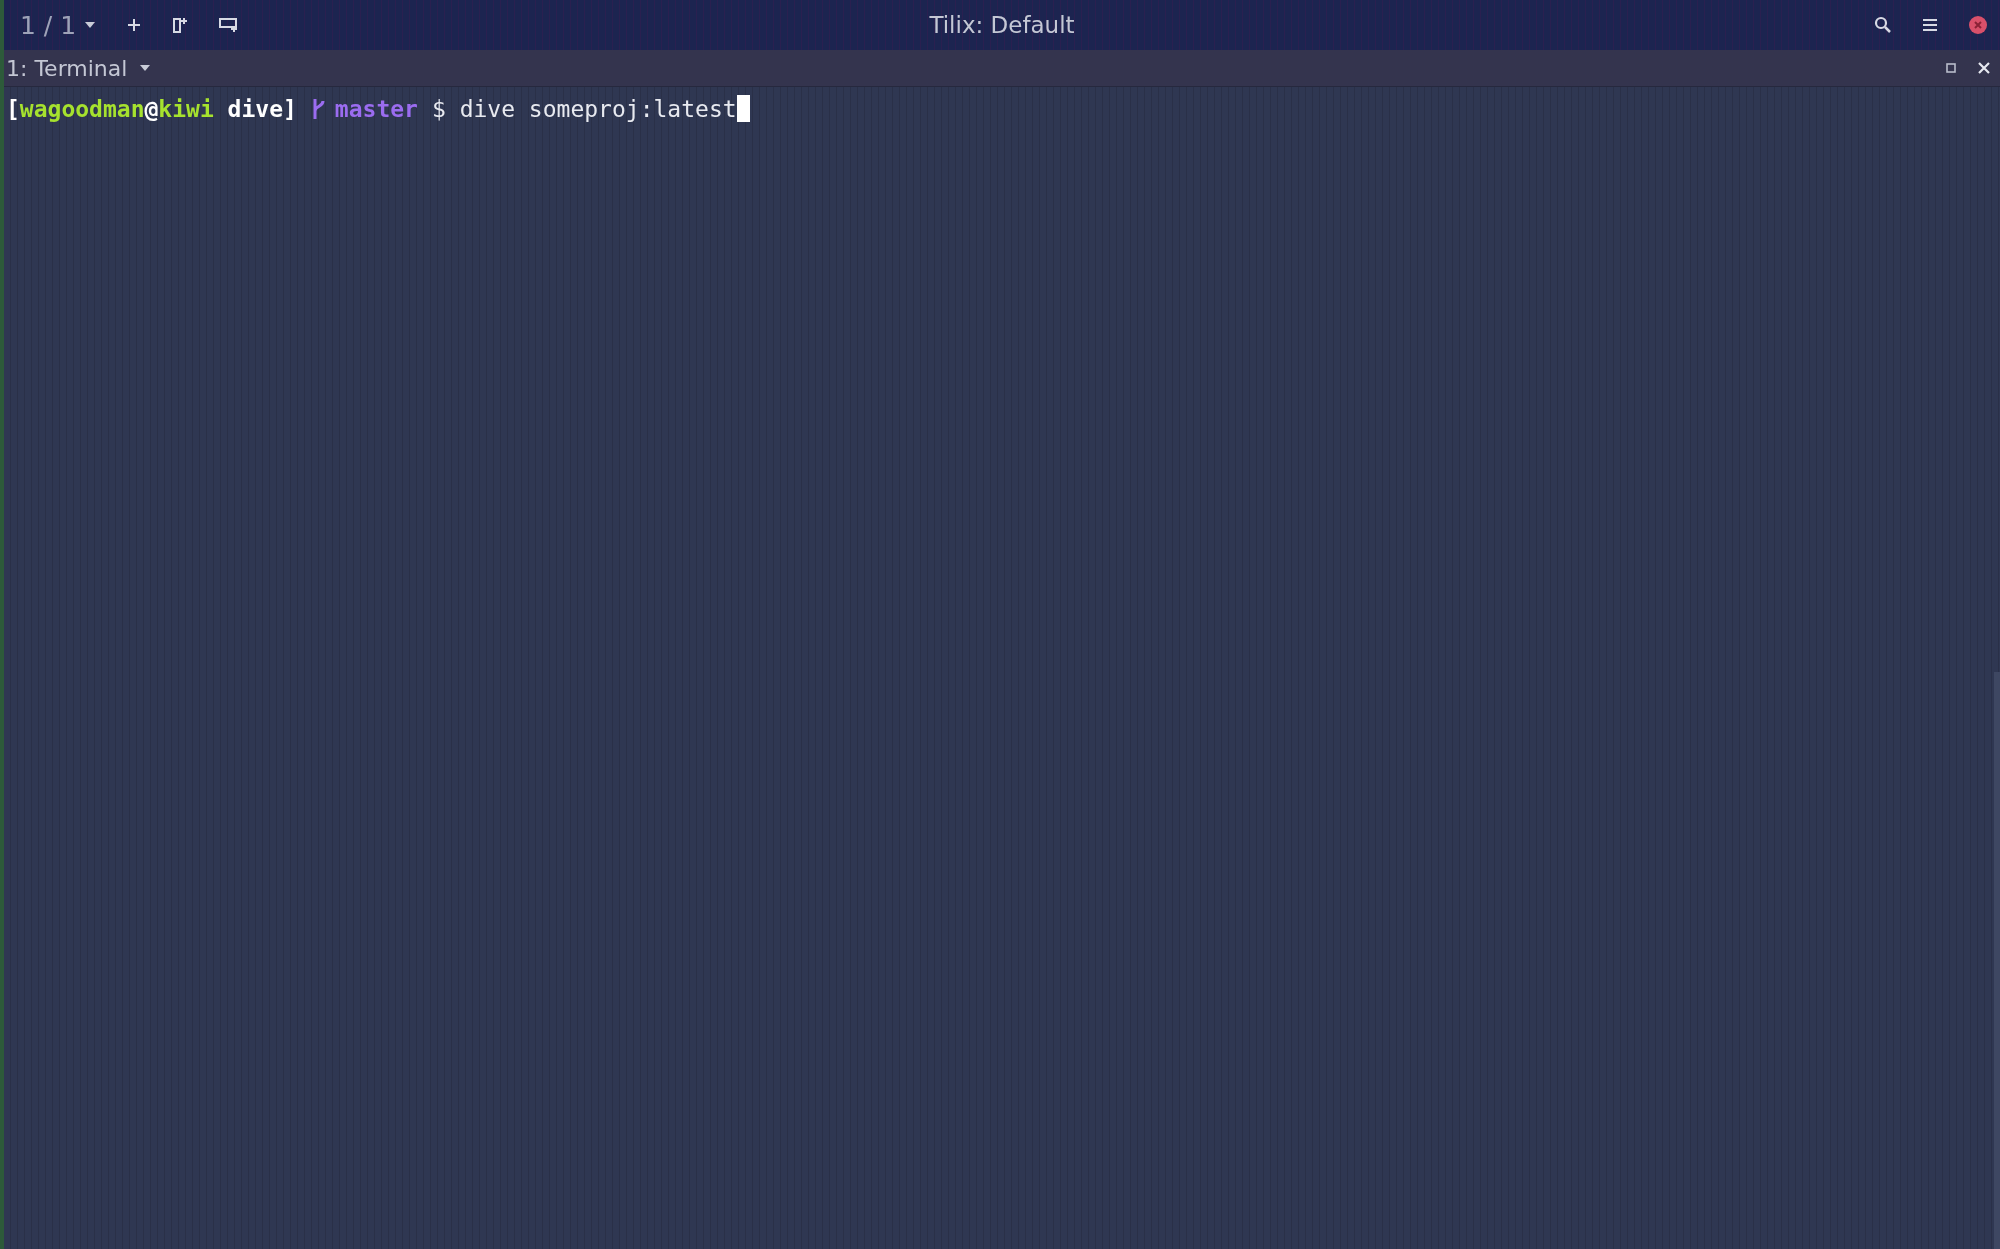 This screenshot has width=2000, height=1249. What do you see at coordinates (180, 25) in the screenshot?
I see `add-terminal-icon` at bounding box center [180, 25].